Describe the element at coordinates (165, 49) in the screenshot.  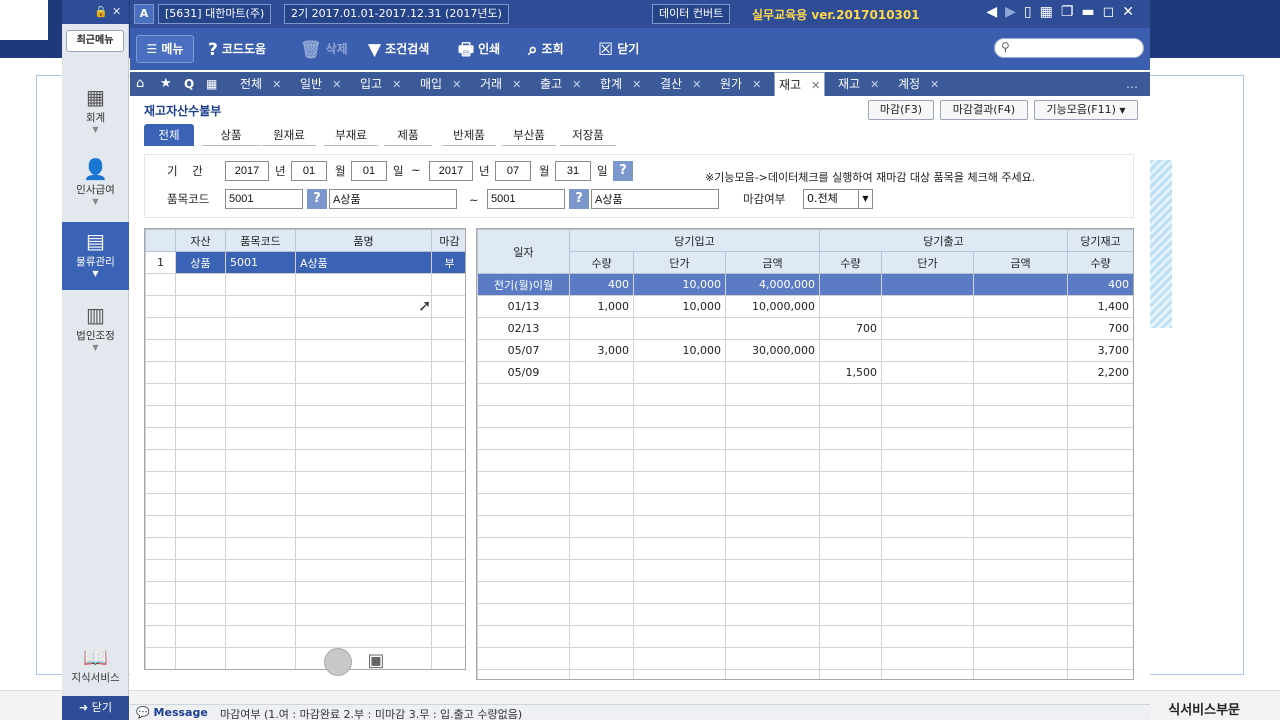
I see `menu-button: ☰ 메뉴` at that location.